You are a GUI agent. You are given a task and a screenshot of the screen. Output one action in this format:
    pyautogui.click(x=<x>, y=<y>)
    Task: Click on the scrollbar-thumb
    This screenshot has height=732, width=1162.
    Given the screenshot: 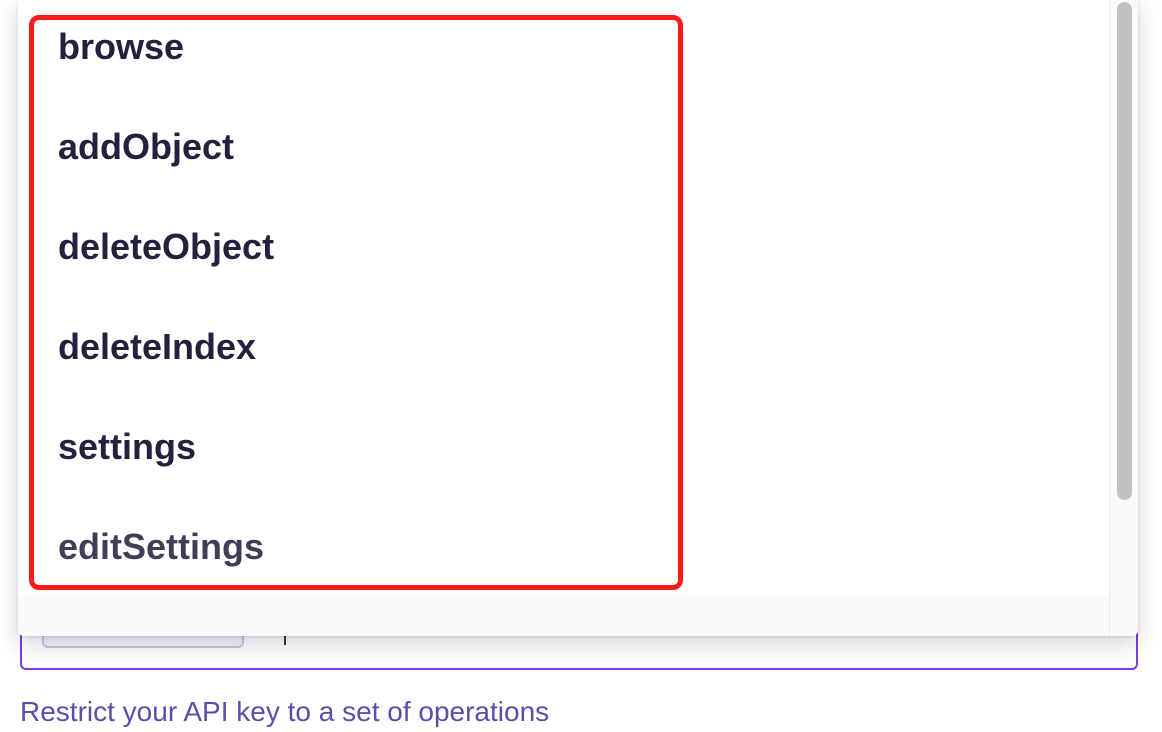 What is the action you would take?
    pyautogui.click(x=1124, y=251)
    